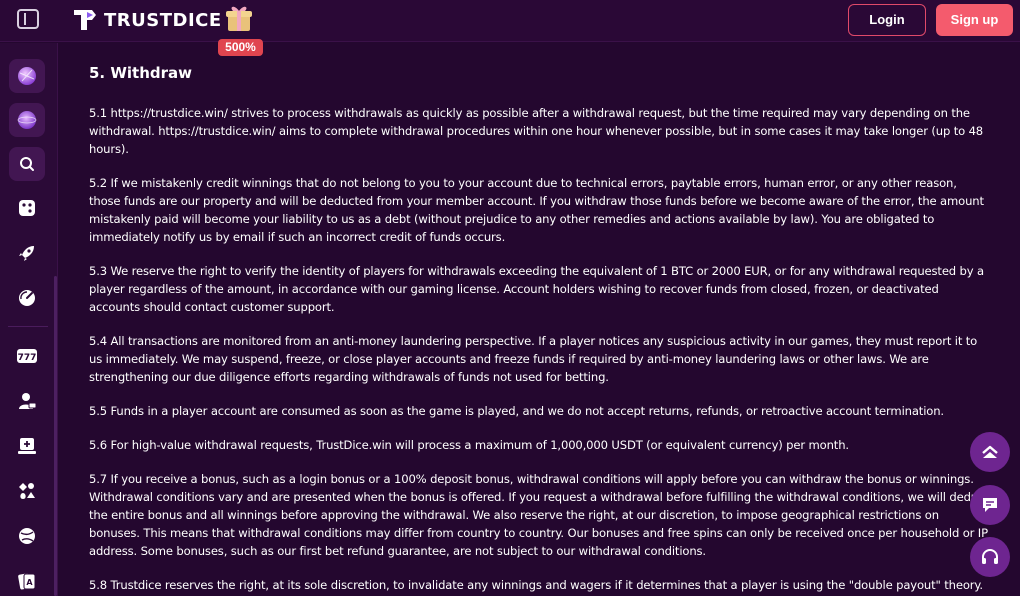  Describe the element at coordinates (28, 19) in the screenshot. I see `sidebar-toggle-icon` at that location.